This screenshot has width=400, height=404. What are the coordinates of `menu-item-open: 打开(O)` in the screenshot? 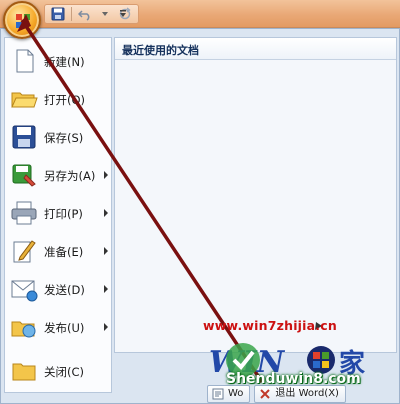 It's located at (58, 99).